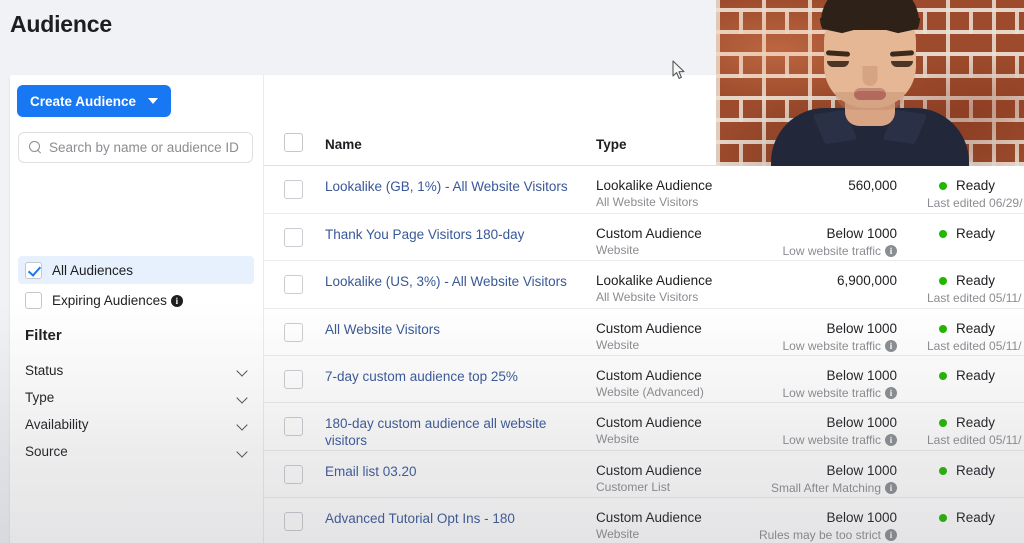 The image size is (1024, 543). Describe the element at coordinates (293, 142) in the screenshot. I see `select-all-checkbox` at that location.